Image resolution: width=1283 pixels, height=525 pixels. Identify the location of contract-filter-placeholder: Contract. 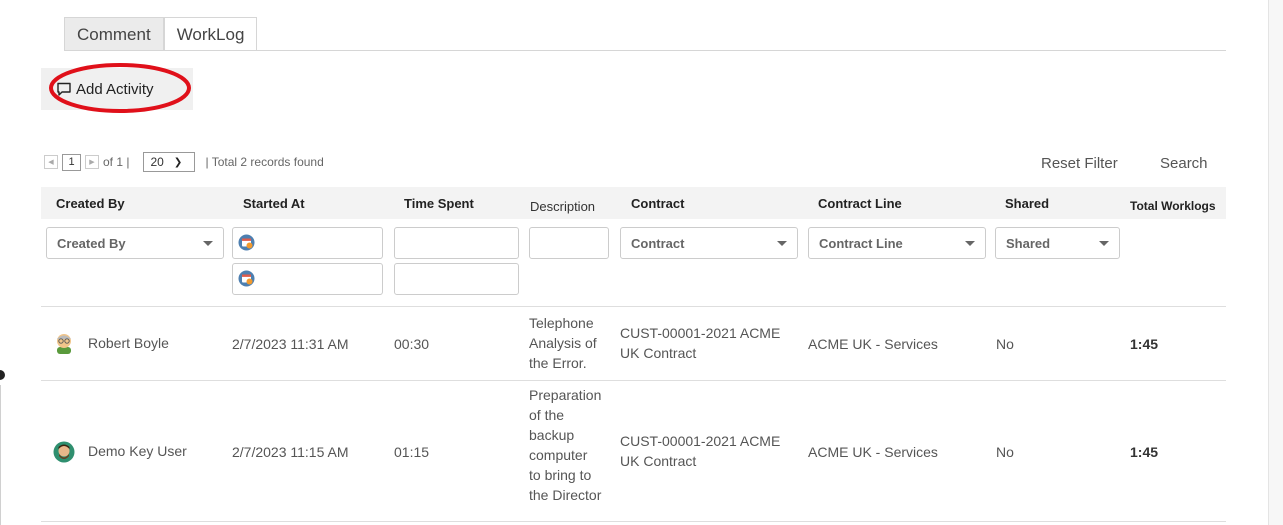
(658, 243).